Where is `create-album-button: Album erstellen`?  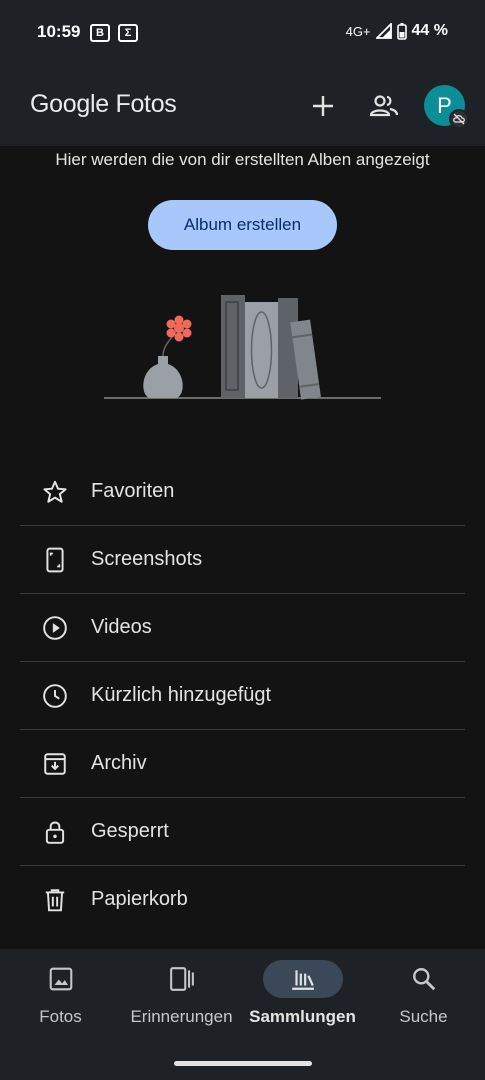
create-album-button: Album erstellen is located at coordinates (242, 225).